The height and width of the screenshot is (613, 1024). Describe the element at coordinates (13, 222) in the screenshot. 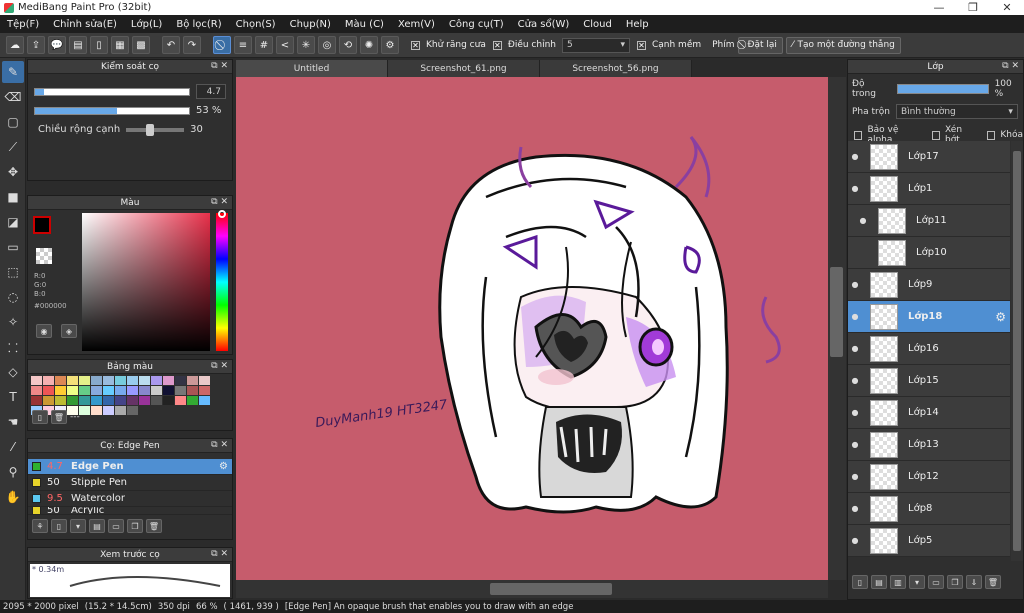

I see `bucket-tool-icon: ◪` at that location.